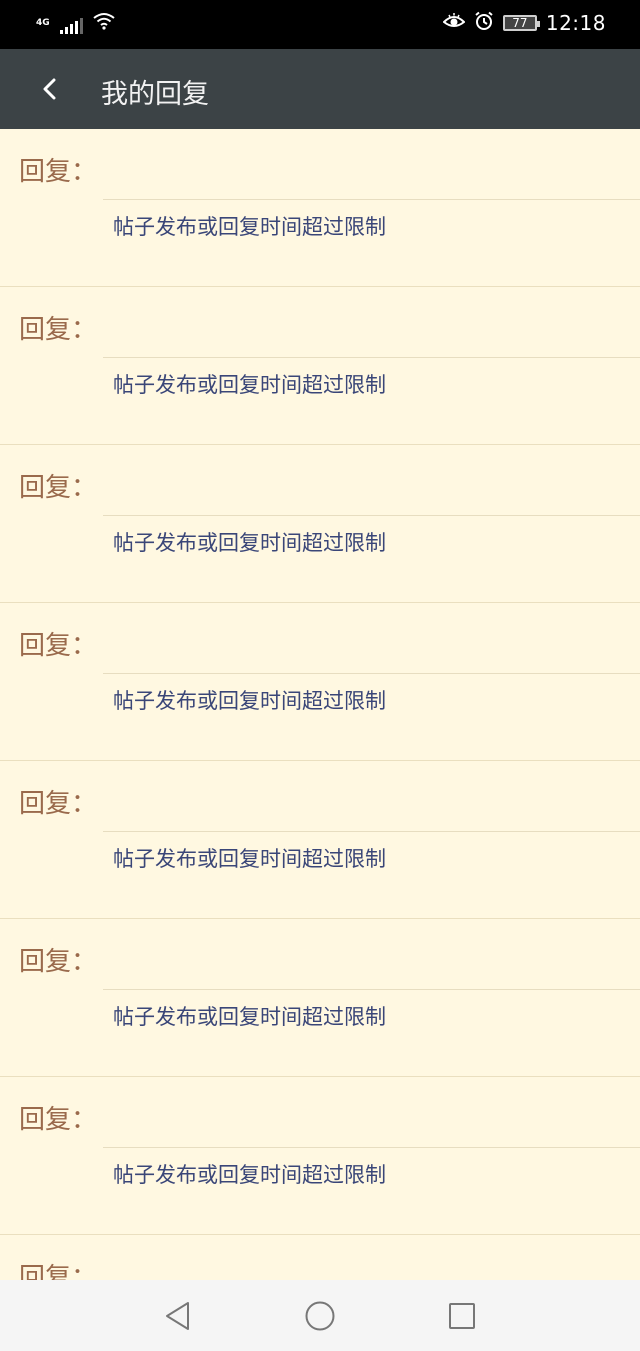 This screenshot has height=1351, width=640. What do you see at coordinates (320, 89) in the screenshot?
I see `app-bar: 我的回复` at bounding box center [320, 89].